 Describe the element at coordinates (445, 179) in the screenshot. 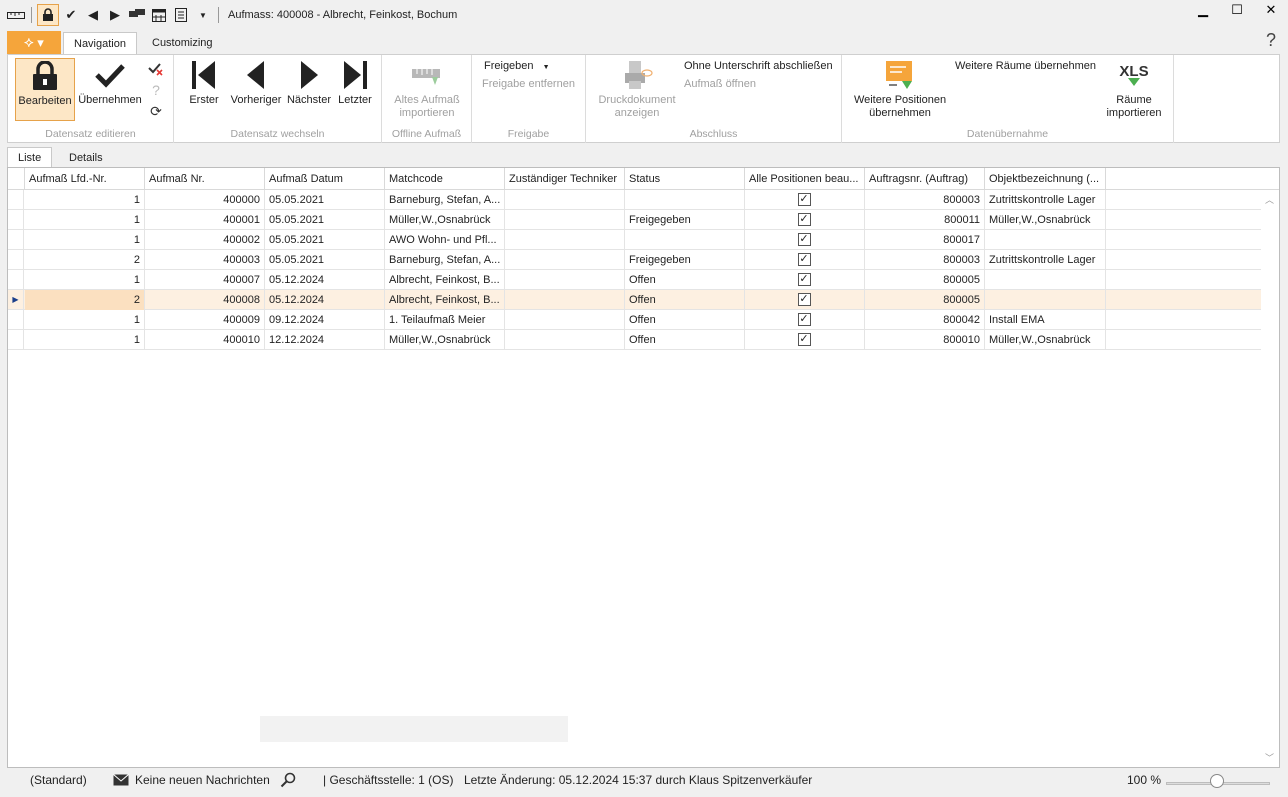

I see `column-header: Matchcode` at that location.